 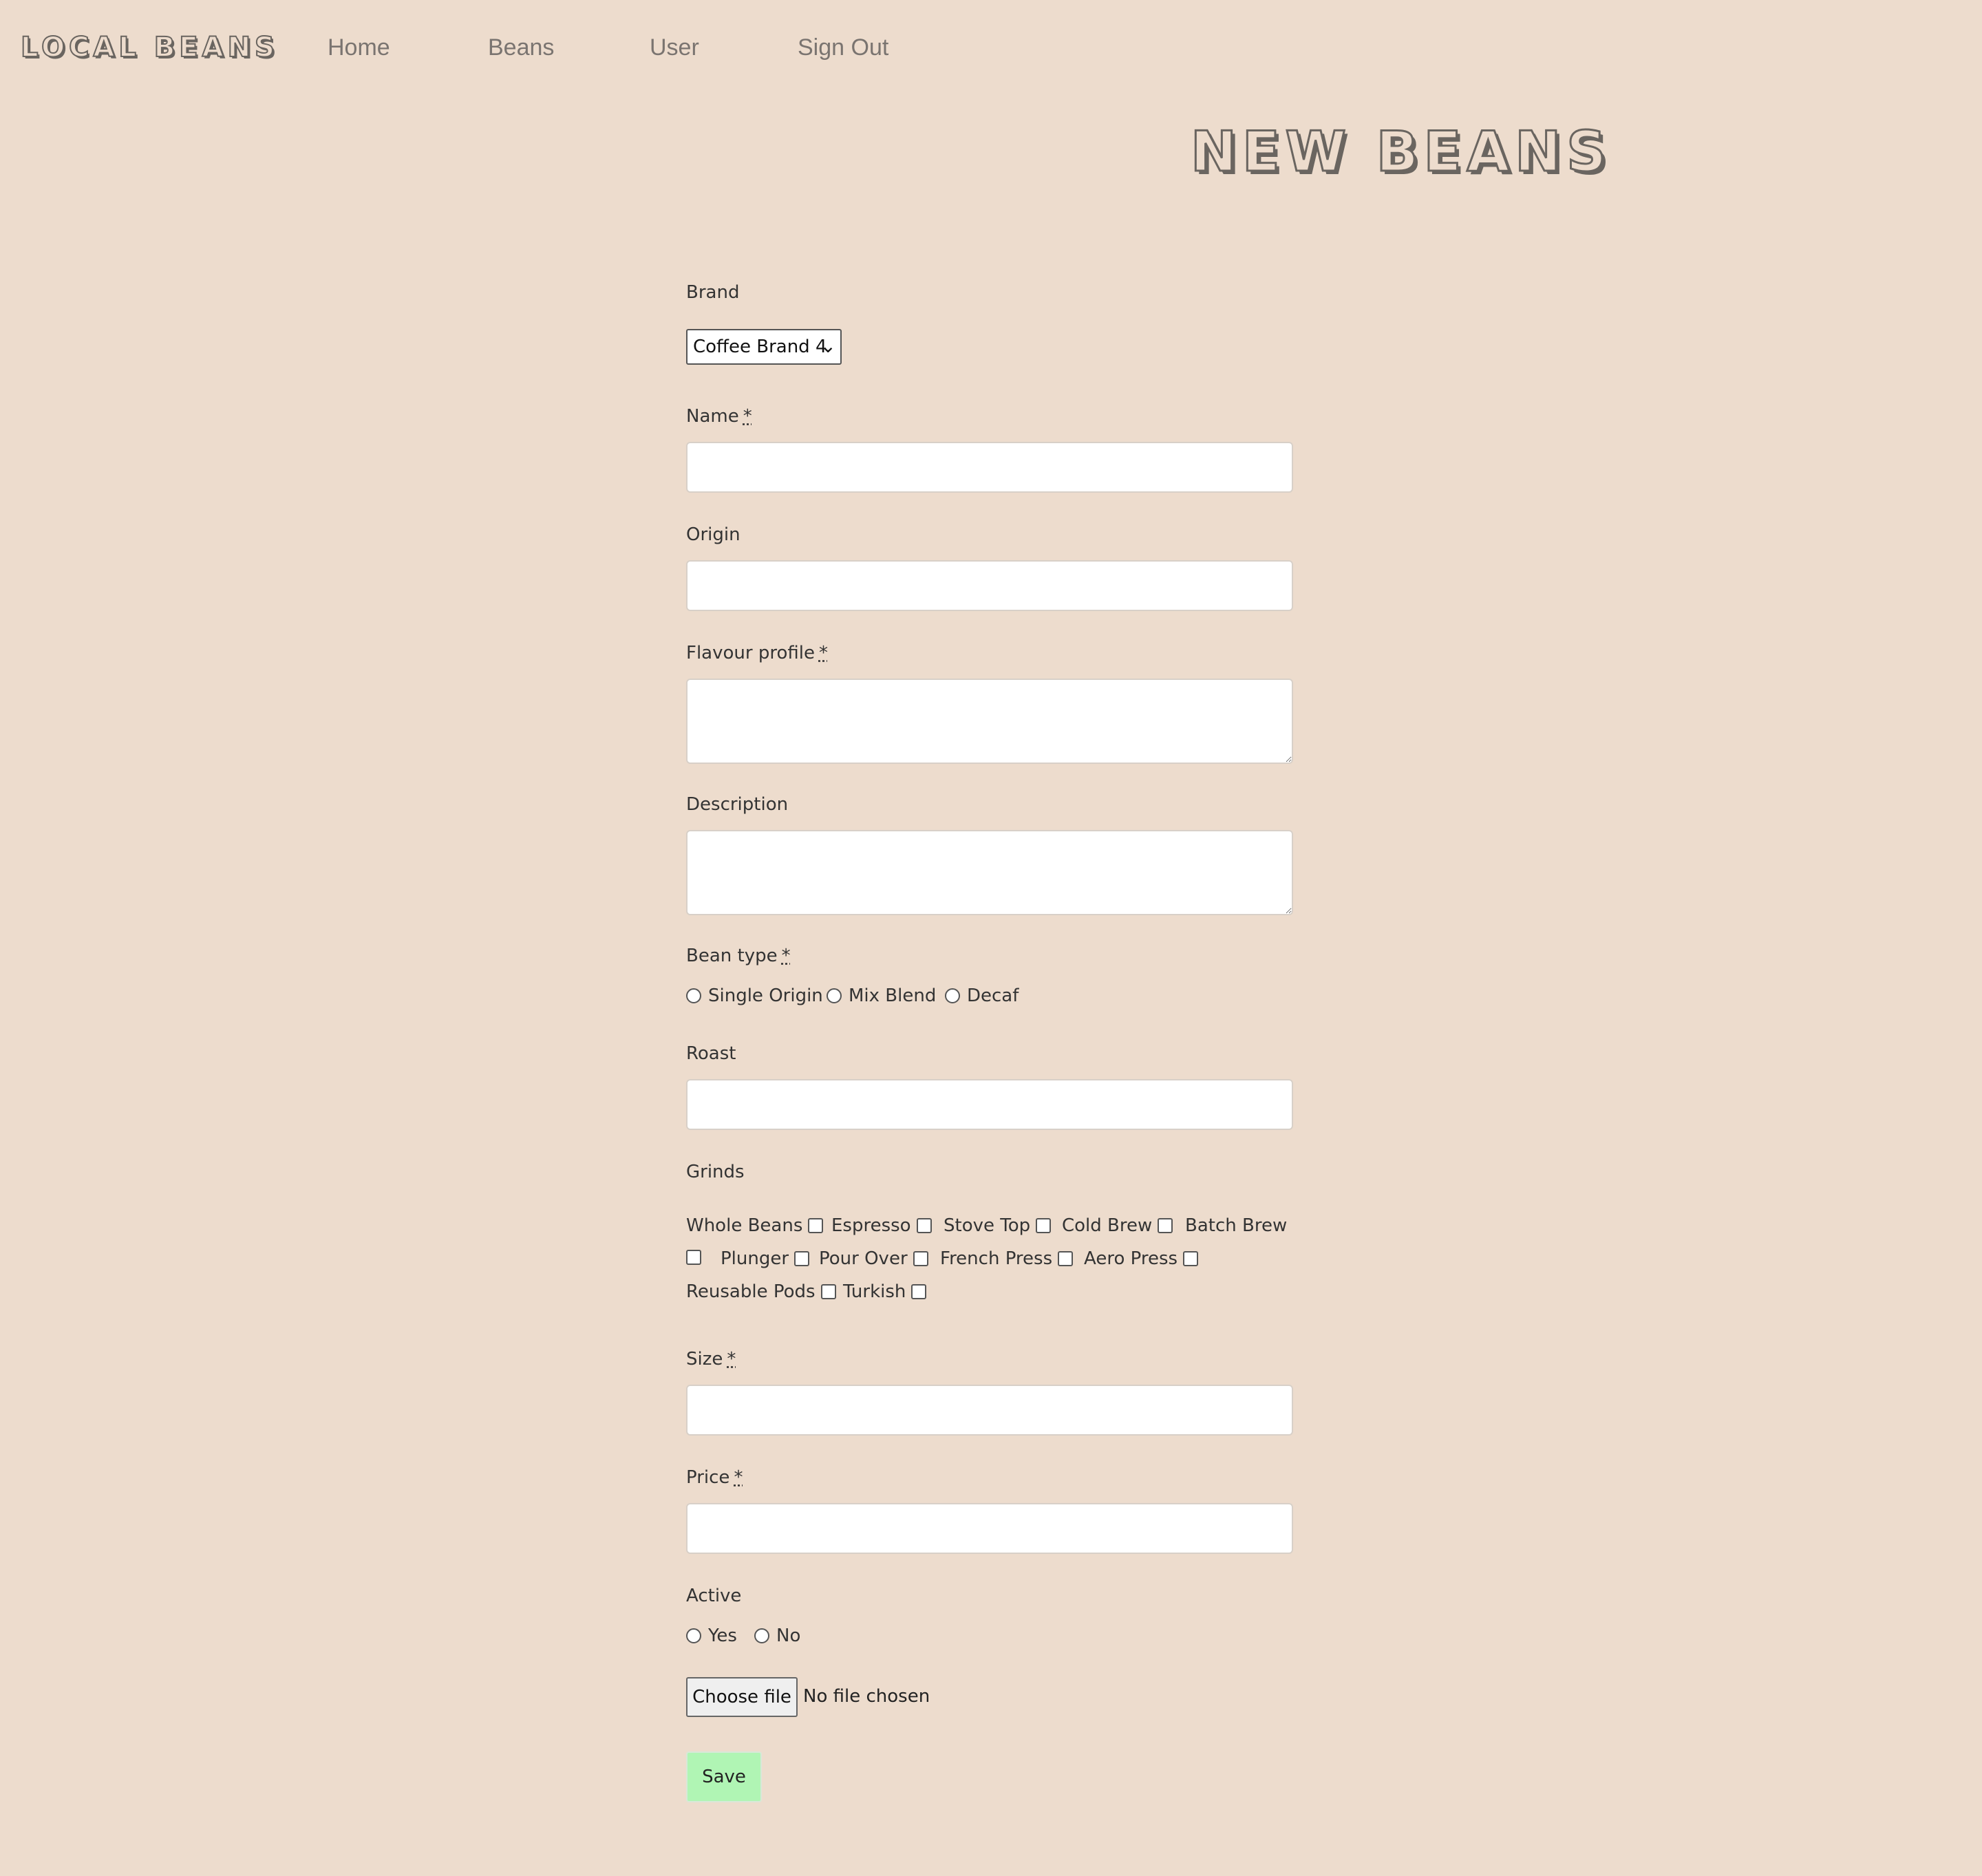 What do you see at coordinates (765, 995) in the screenshot?
I see `option-label: Single Origin` at bounding box center [765, 995].